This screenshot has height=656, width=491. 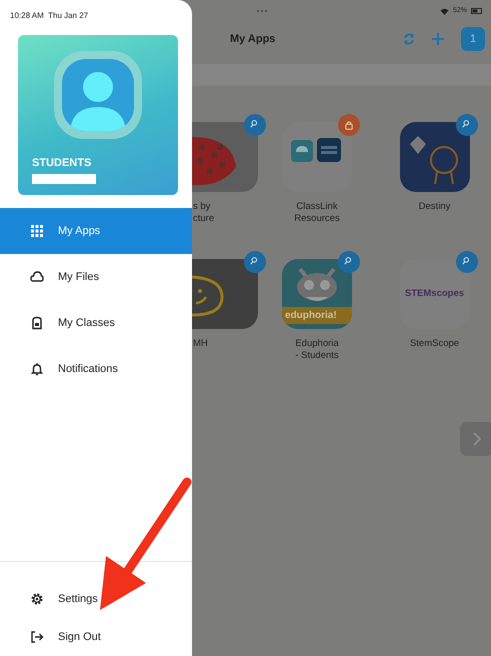 What do you see at coordinates (435, 344) in the screenshot?
I see `app-label: StemScope` at bounding box center [435, 344].